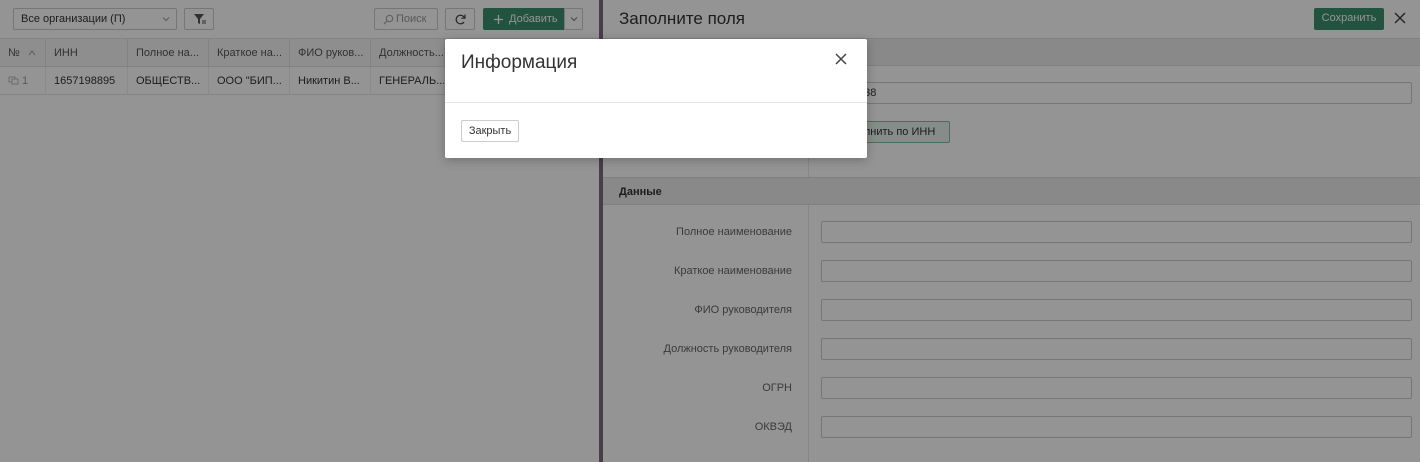  What do you see at coordinates (490, 131) in the screenshot?
I see `dialog-close-button: Закрыть` at bounding box center [490, 131].